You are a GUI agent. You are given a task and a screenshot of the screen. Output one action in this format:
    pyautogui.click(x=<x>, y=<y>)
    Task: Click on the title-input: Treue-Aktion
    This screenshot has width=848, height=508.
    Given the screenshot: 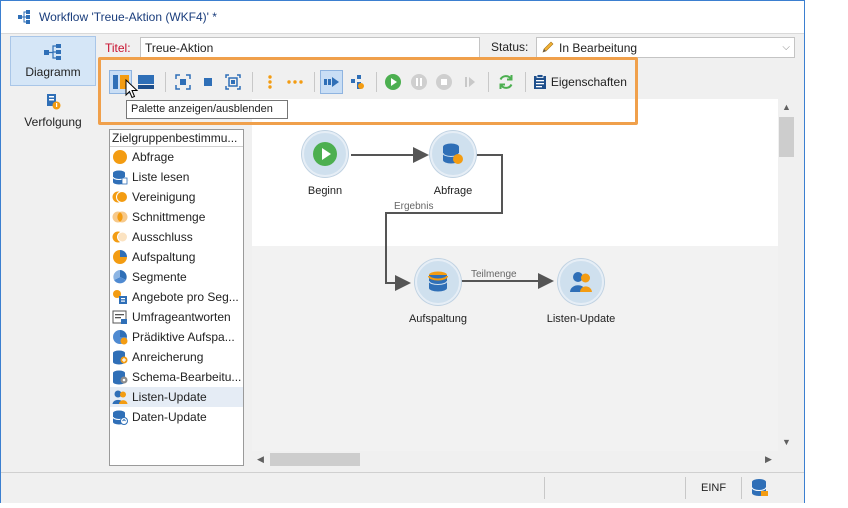 What is the action you would take?
    pyautogui.click(x=310, y=47)
    